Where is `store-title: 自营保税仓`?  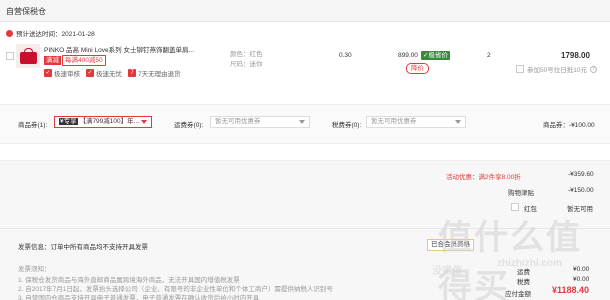 store-title: 自营保税仓 is located at coordinates (26, 11).